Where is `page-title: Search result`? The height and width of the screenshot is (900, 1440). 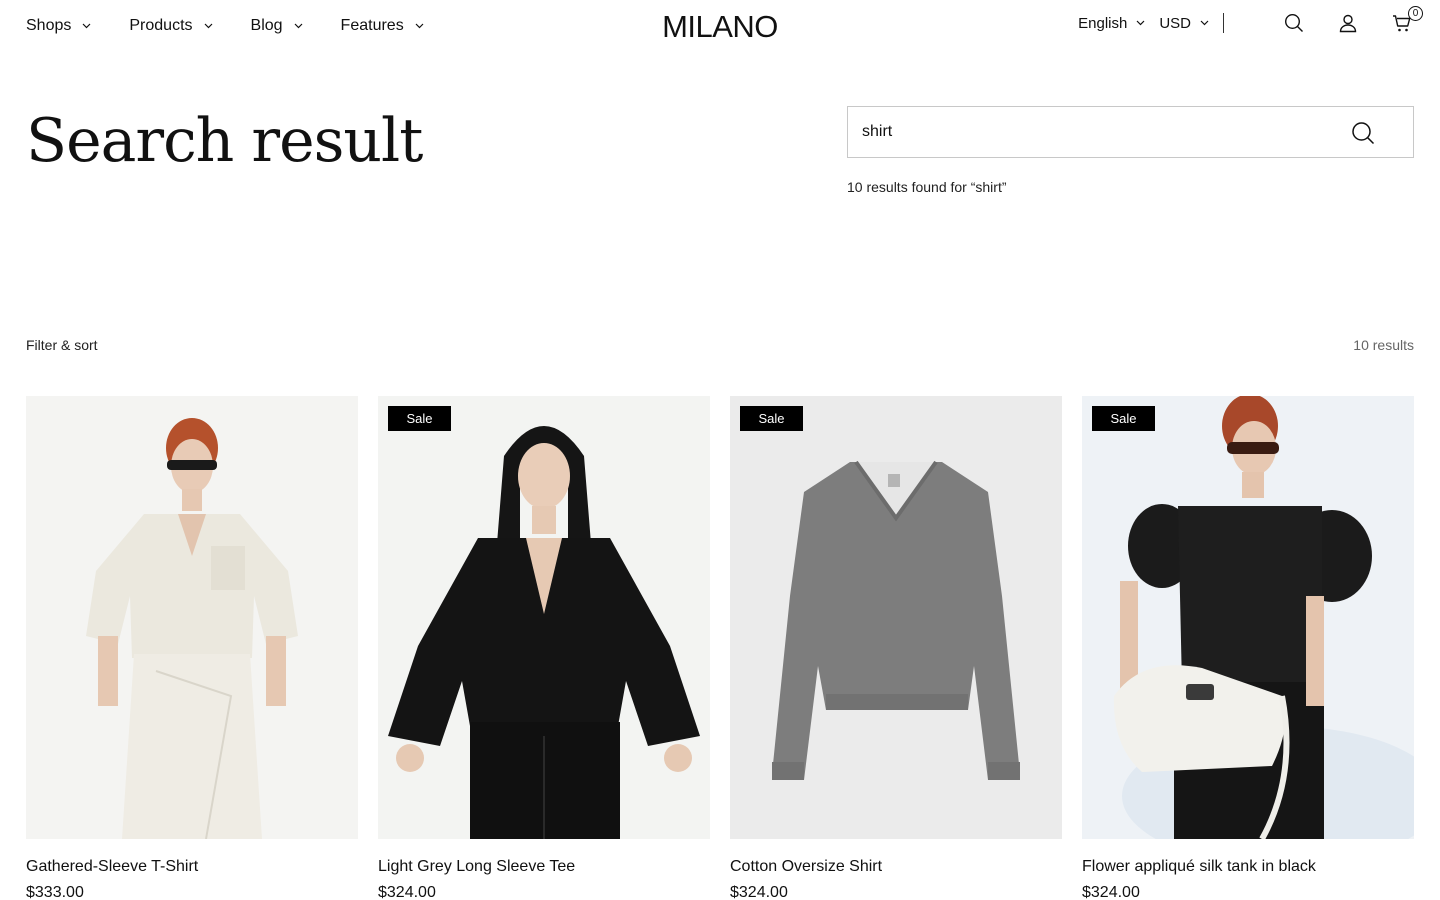 page-title: Search result is located at coordinates (224, 141).